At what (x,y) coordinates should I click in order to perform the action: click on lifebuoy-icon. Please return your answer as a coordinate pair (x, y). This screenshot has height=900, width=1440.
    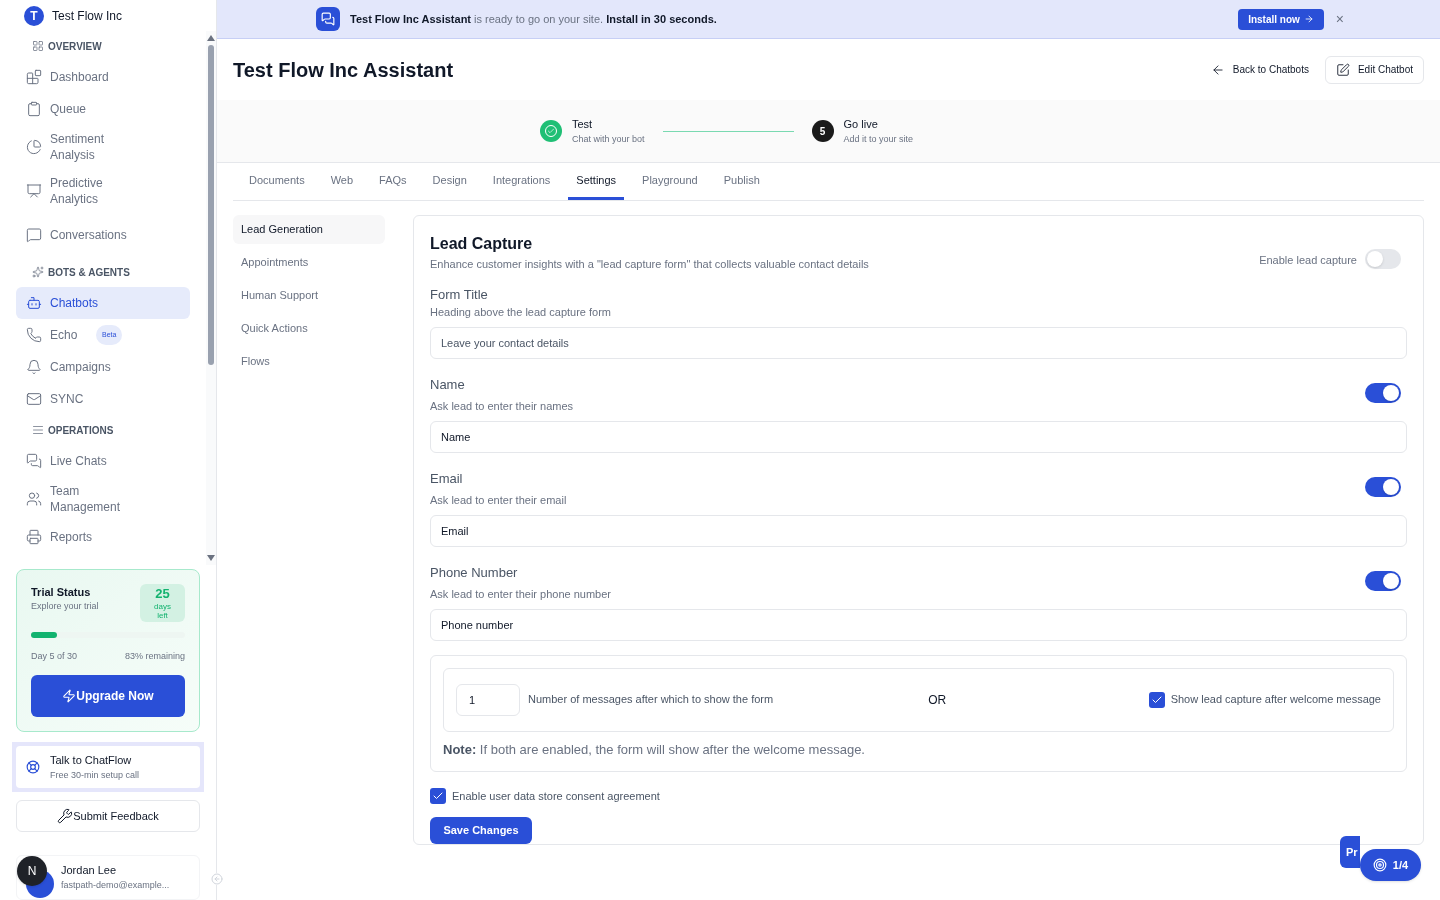
    Looking at the image, I should click on (33, 767).